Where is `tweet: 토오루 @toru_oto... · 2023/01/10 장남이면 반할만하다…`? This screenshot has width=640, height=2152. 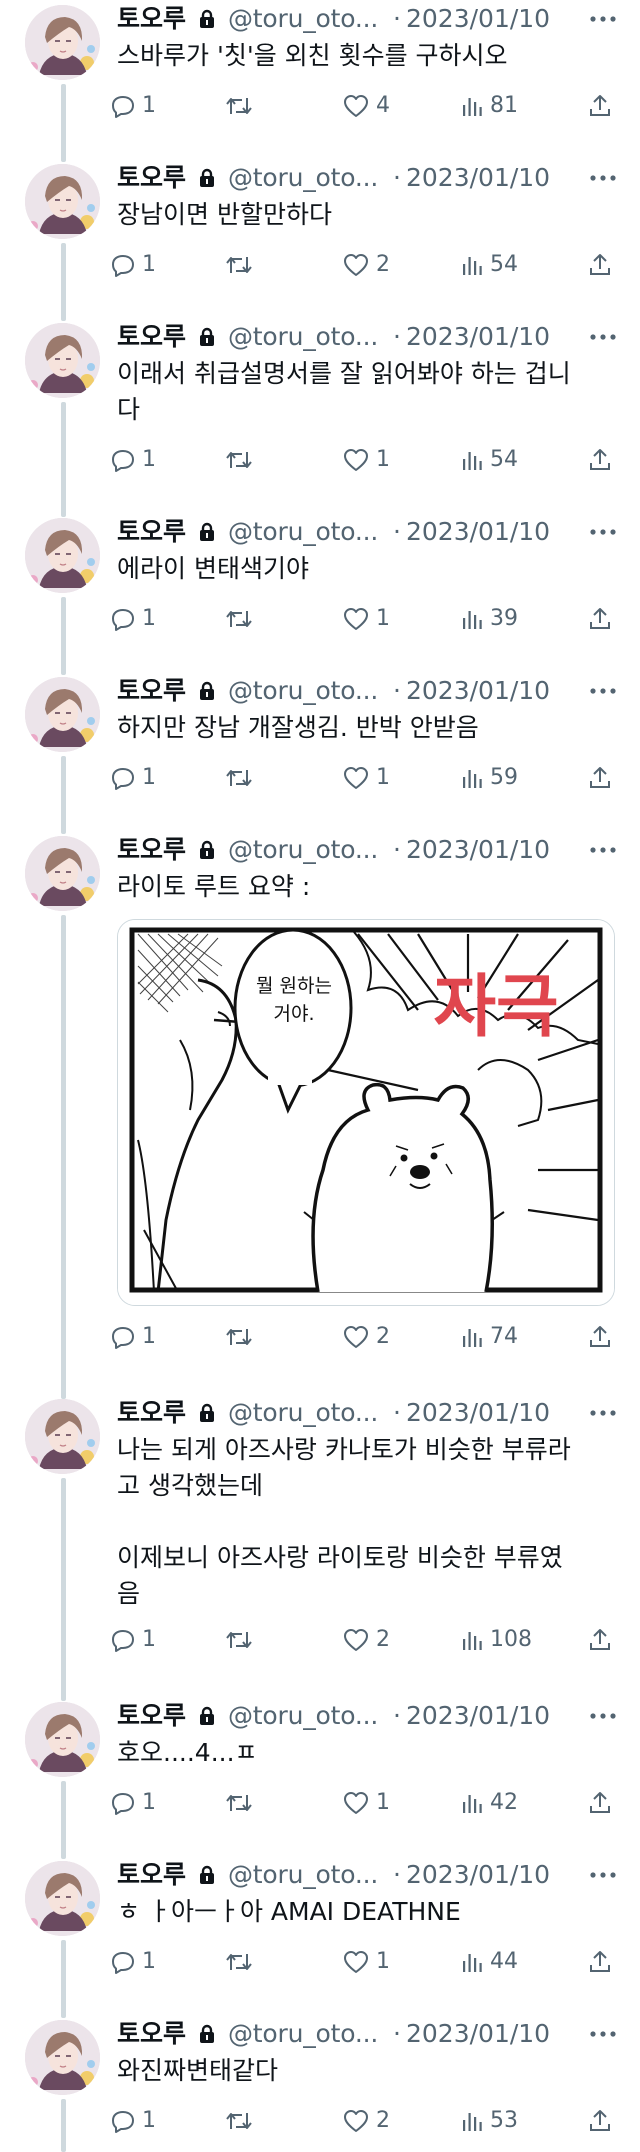
tweet: 토오루 @toru_oto... · 2023/01/10 장남이면 반할만하다… is located at coordinates (320, 224).